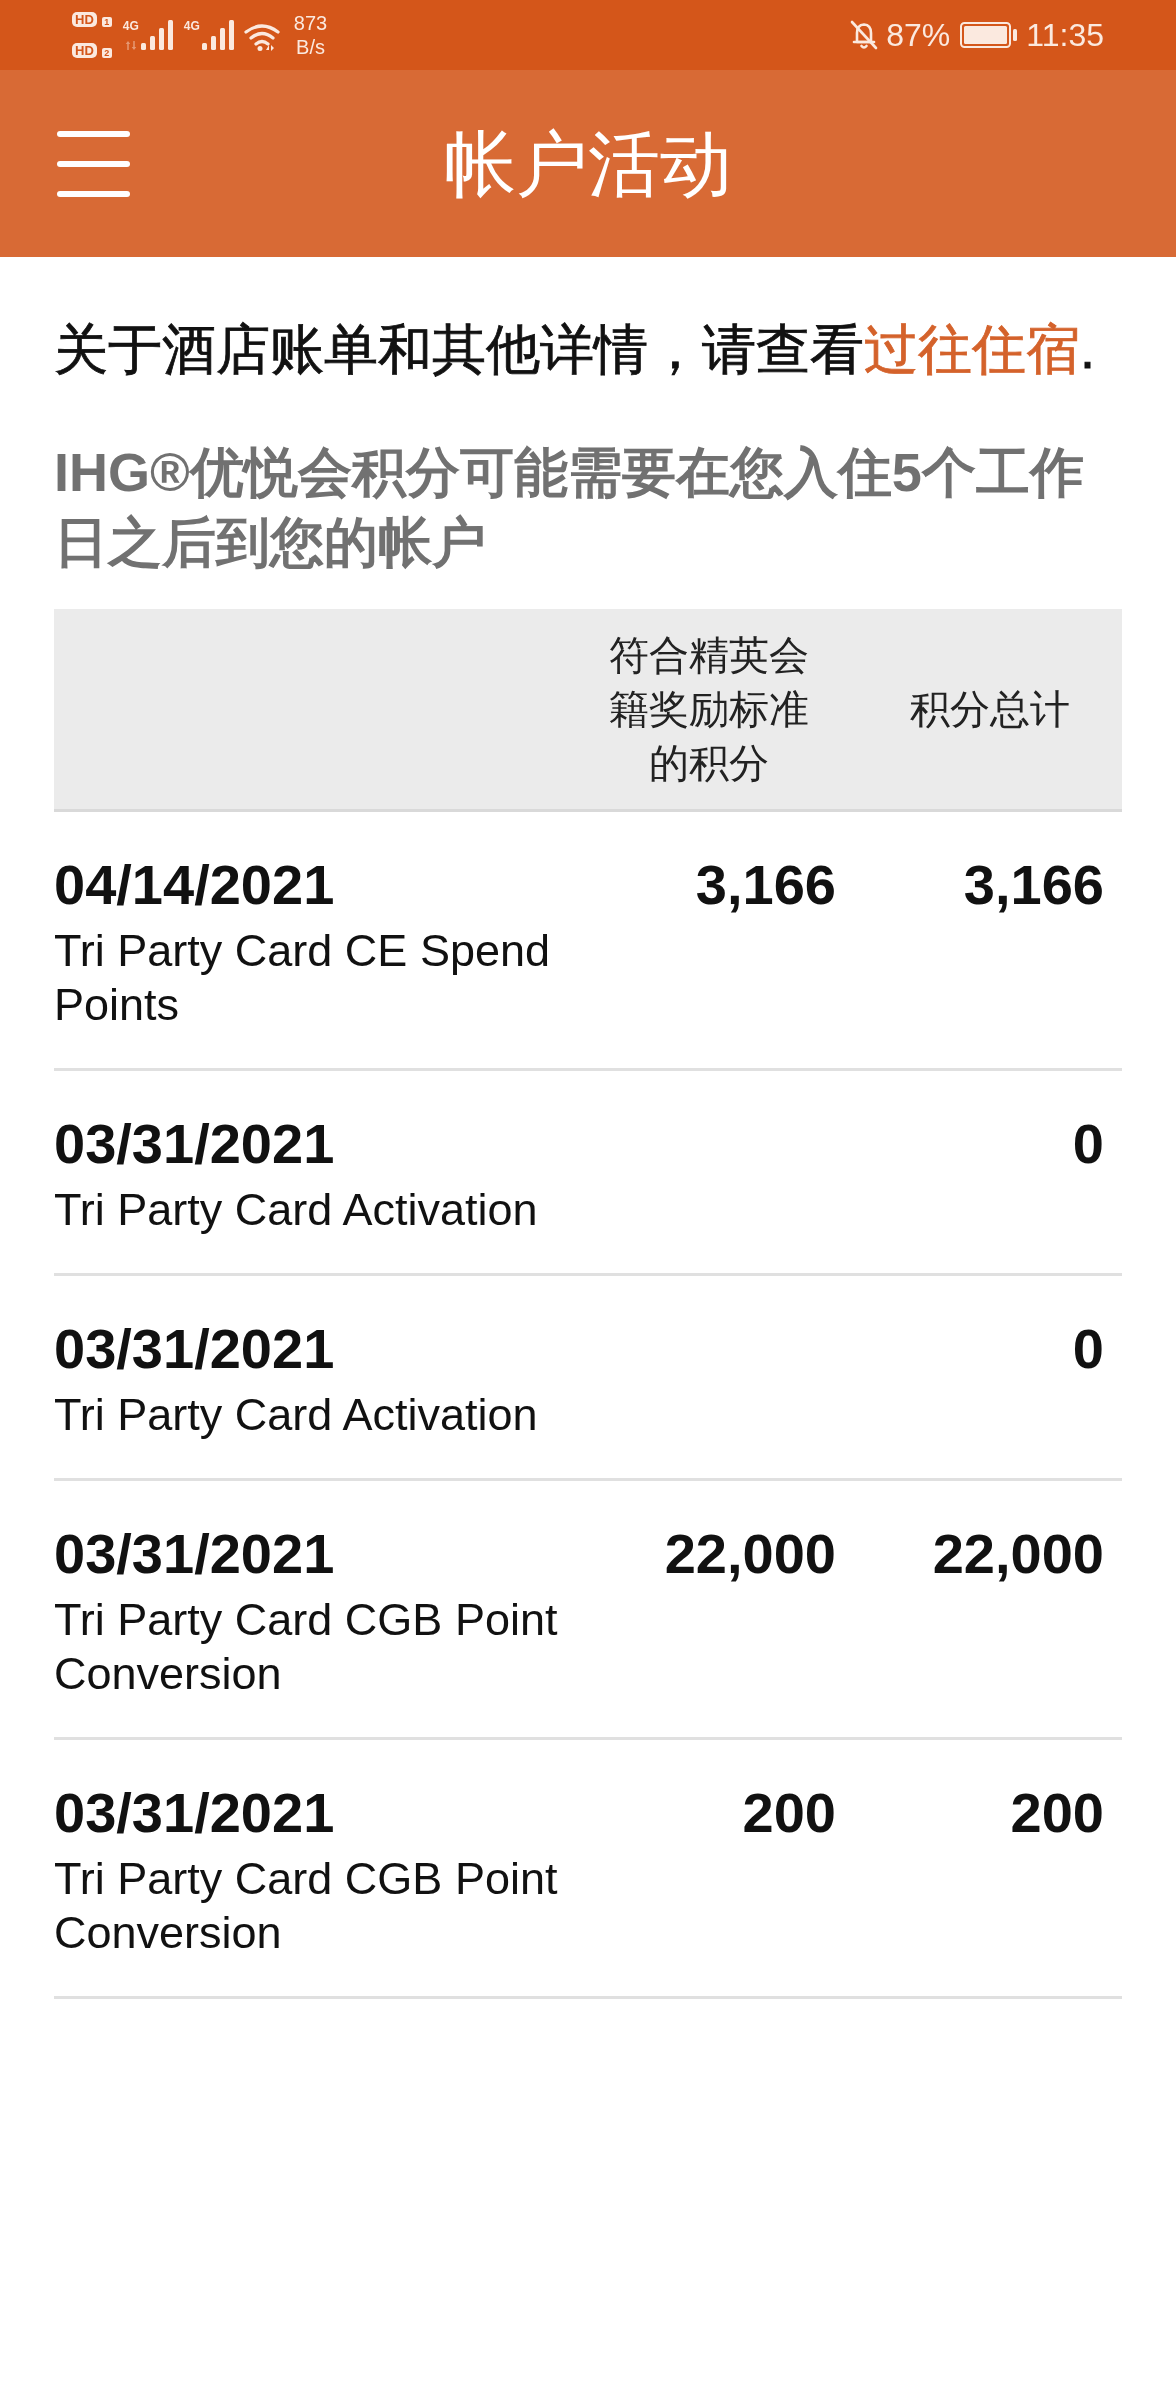 This screenshot has height=2400, width=1176. I want to click on column-header: 符合精英会籍奖励标准的积分, so click(709, 709).